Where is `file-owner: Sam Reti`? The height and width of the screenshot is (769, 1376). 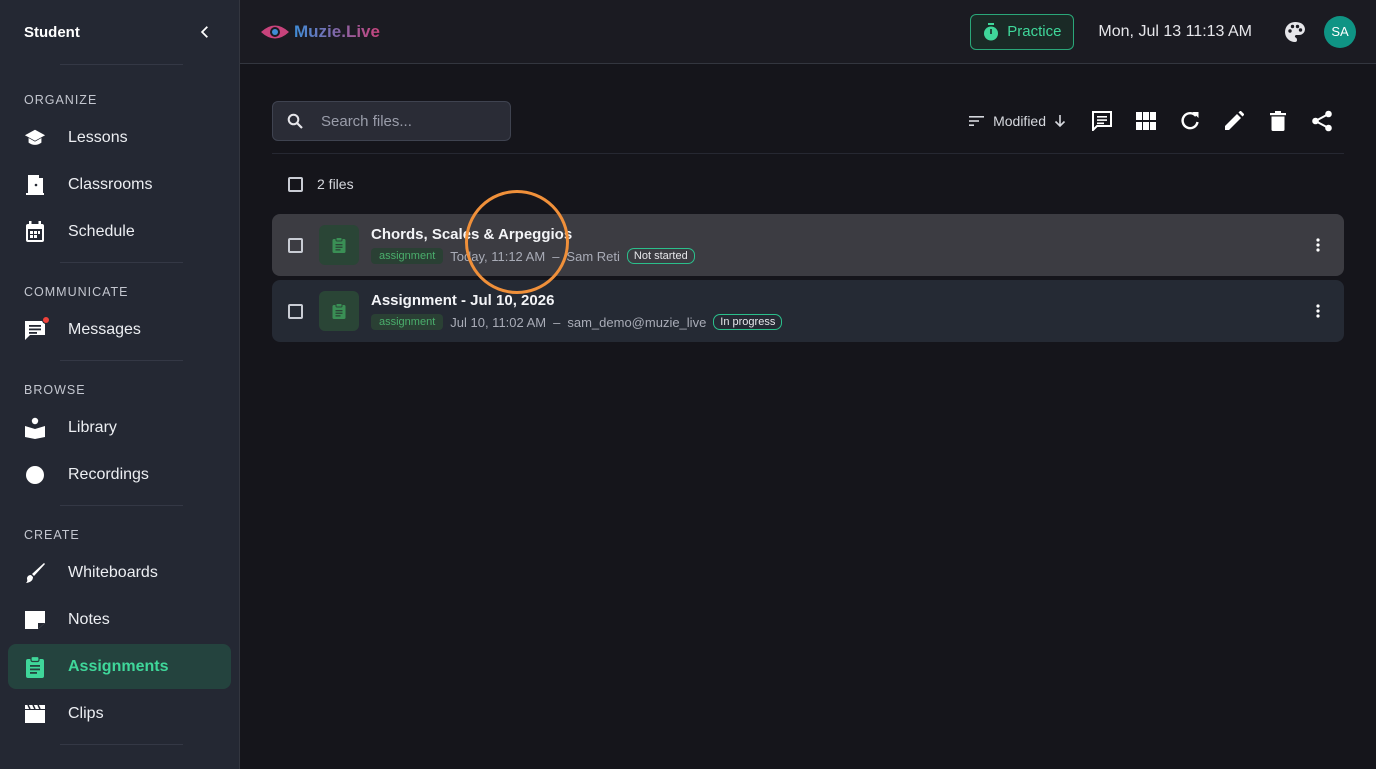
file-owner: Sam Reti is located at coordinates (593, 256).